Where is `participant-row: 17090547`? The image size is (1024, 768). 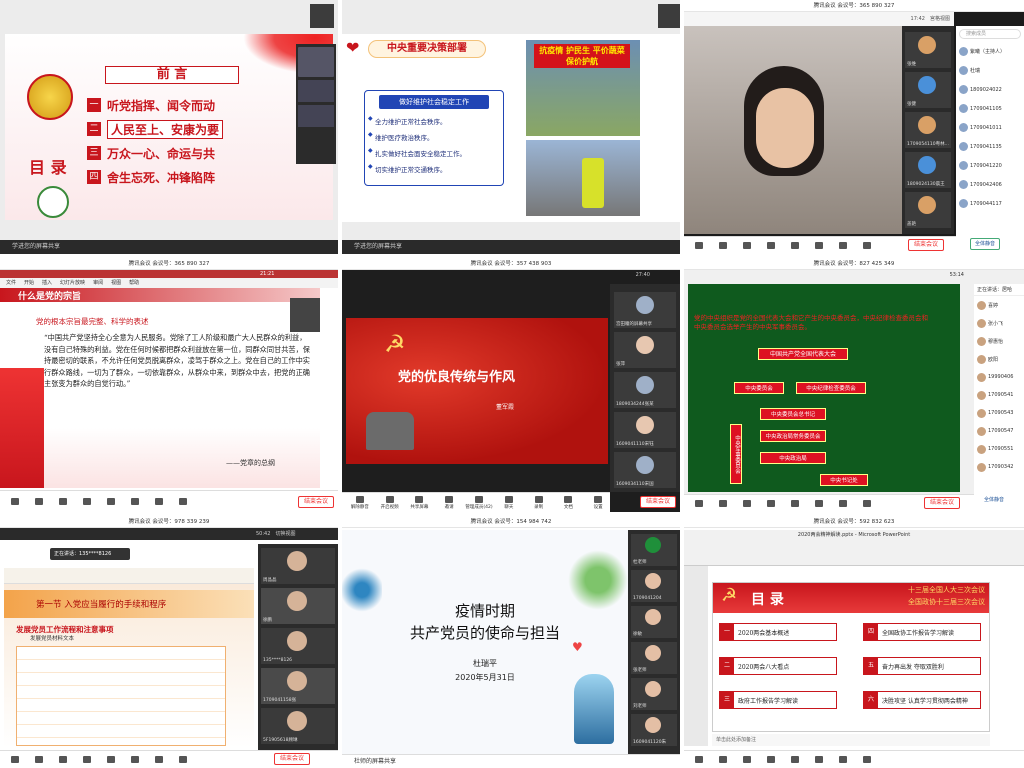 participant-row: 17090547 is located at coordinates (999, 431).